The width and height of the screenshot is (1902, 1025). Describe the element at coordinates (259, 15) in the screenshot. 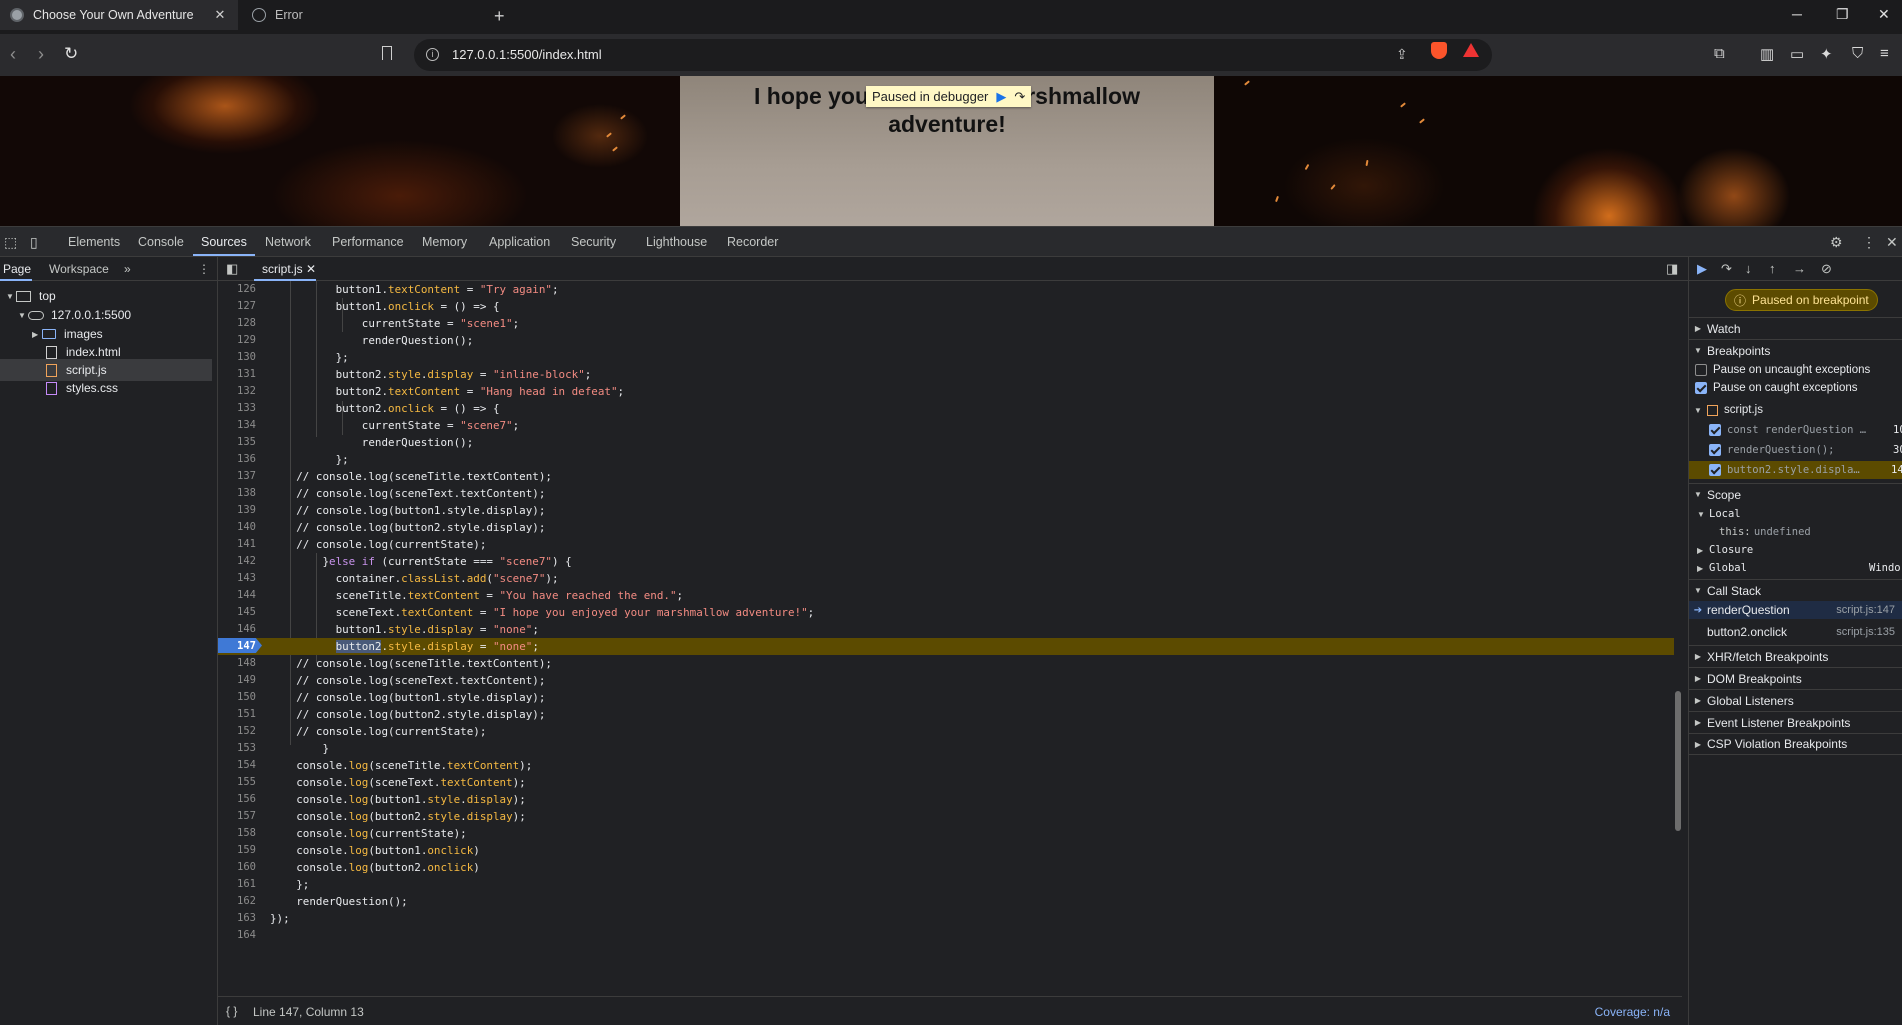

I see `globe-icon` at that location.